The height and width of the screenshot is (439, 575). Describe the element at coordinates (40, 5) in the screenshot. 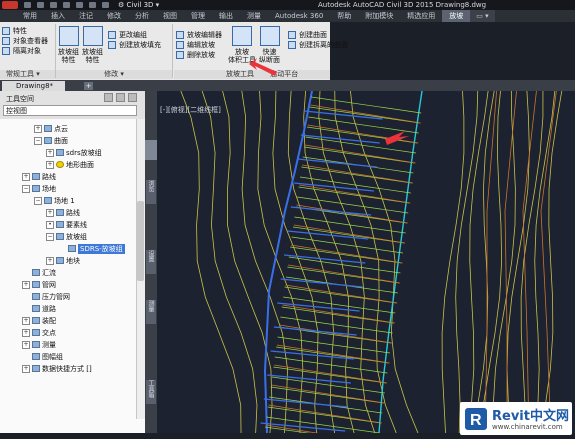

I see `open-icon` at that location.